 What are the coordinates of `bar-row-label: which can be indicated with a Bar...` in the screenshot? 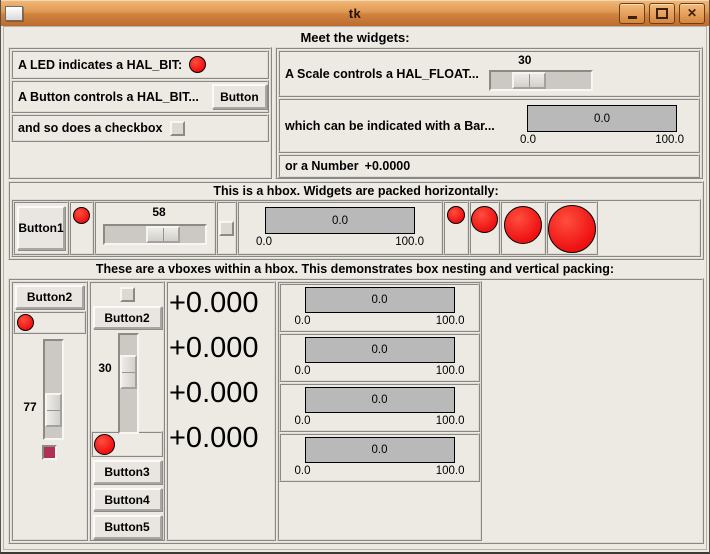 It's located at (390, 125).